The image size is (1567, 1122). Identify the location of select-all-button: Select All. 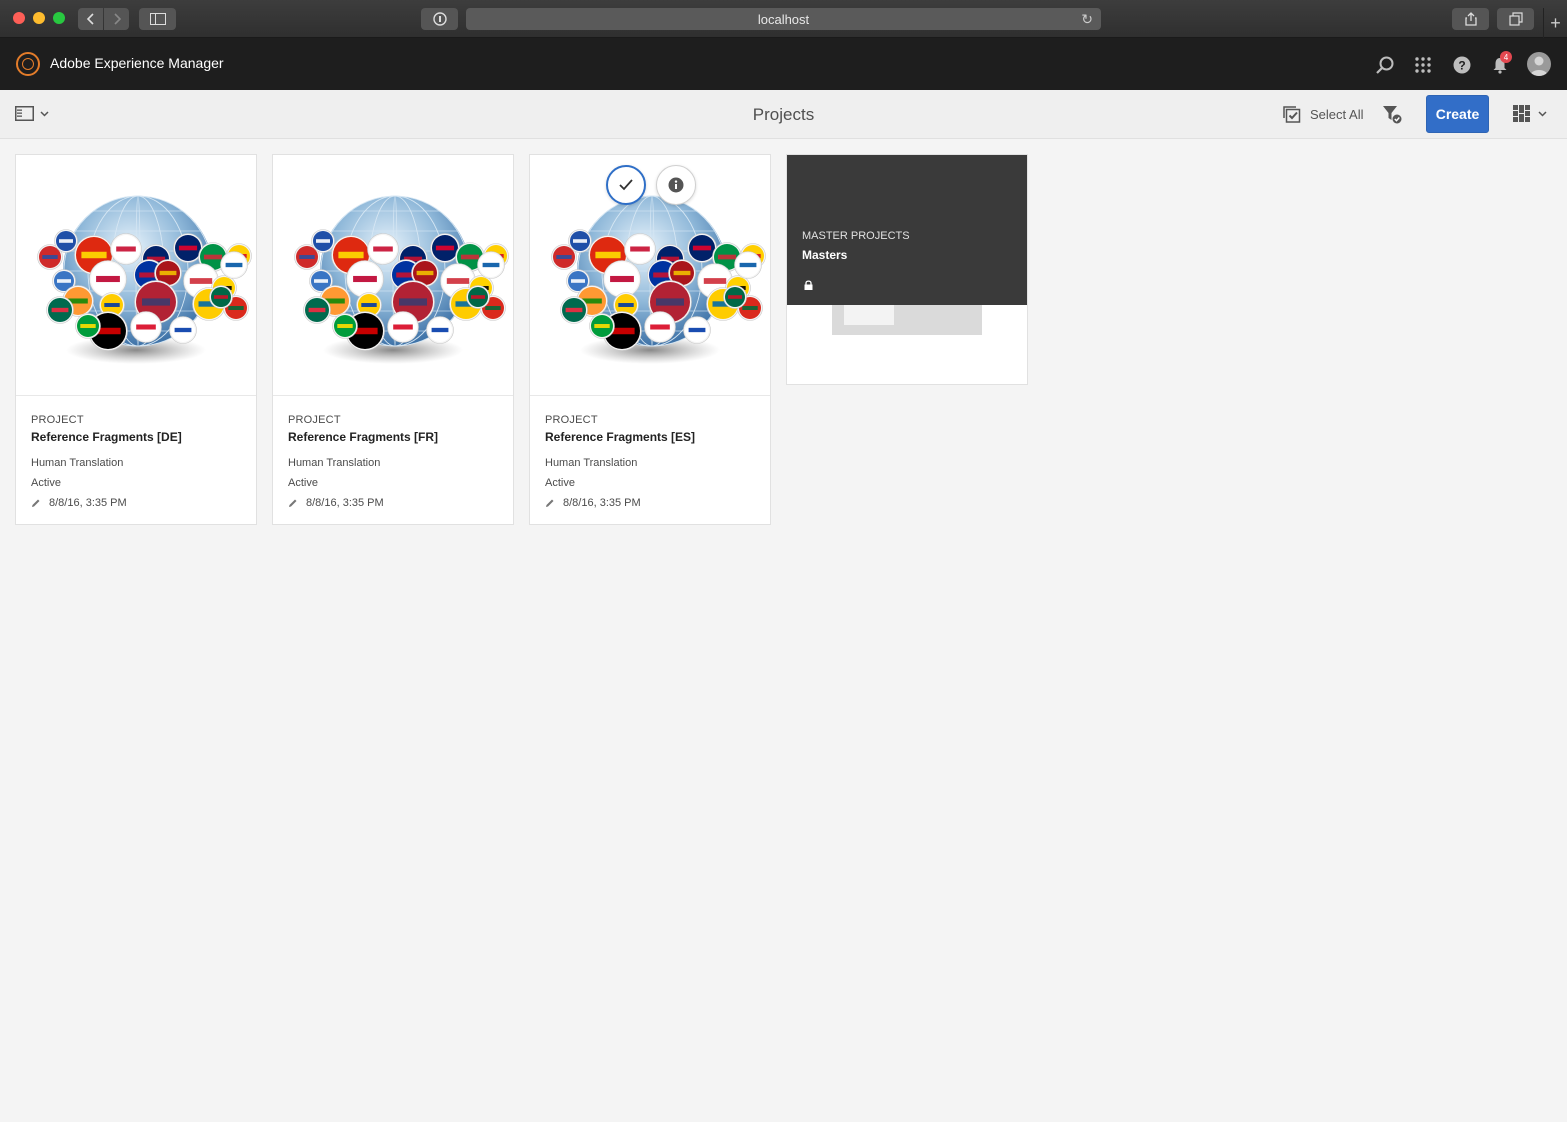
(1323, 114).